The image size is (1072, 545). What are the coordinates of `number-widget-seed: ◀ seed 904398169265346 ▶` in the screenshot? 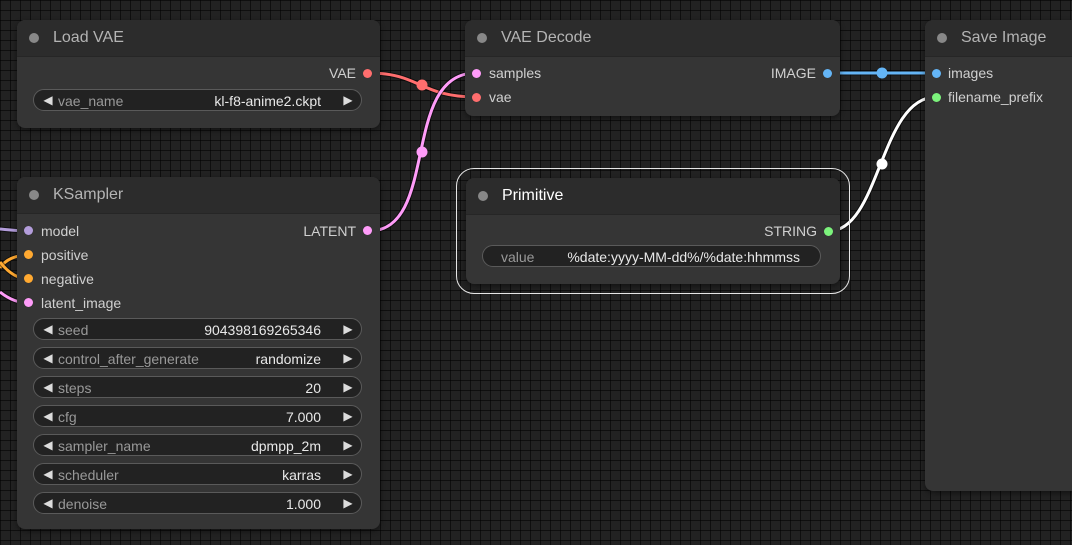 It's located at (197, 329).